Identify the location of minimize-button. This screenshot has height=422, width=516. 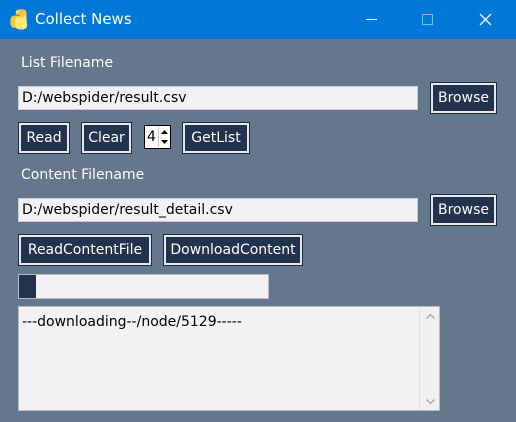
(371, 19).